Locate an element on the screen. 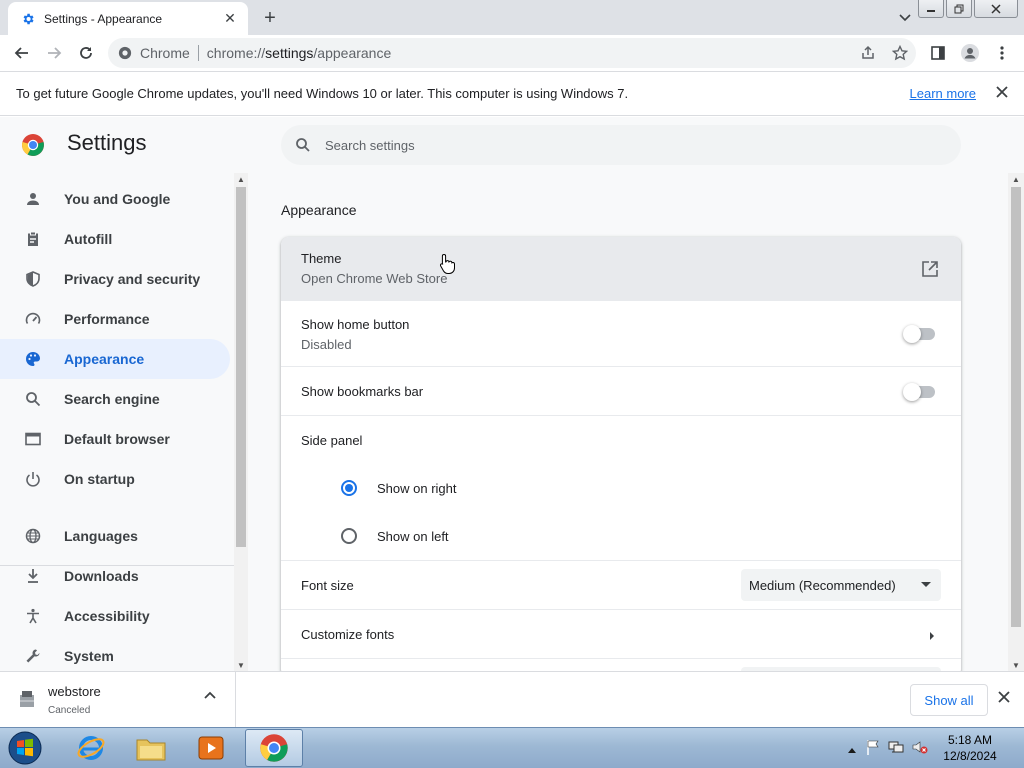 The width and height of the screenshot is (1024, 768). side-panel-icon is located at coordinates (938, 53).